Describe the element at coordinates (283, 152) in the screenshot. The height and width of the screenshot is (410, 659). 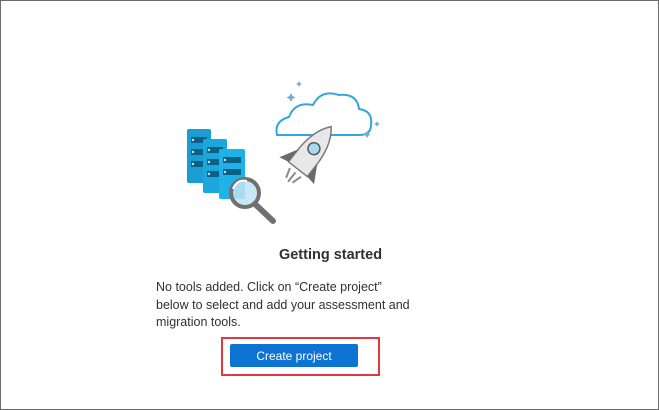
I see `getting-started-illustration` at that location.